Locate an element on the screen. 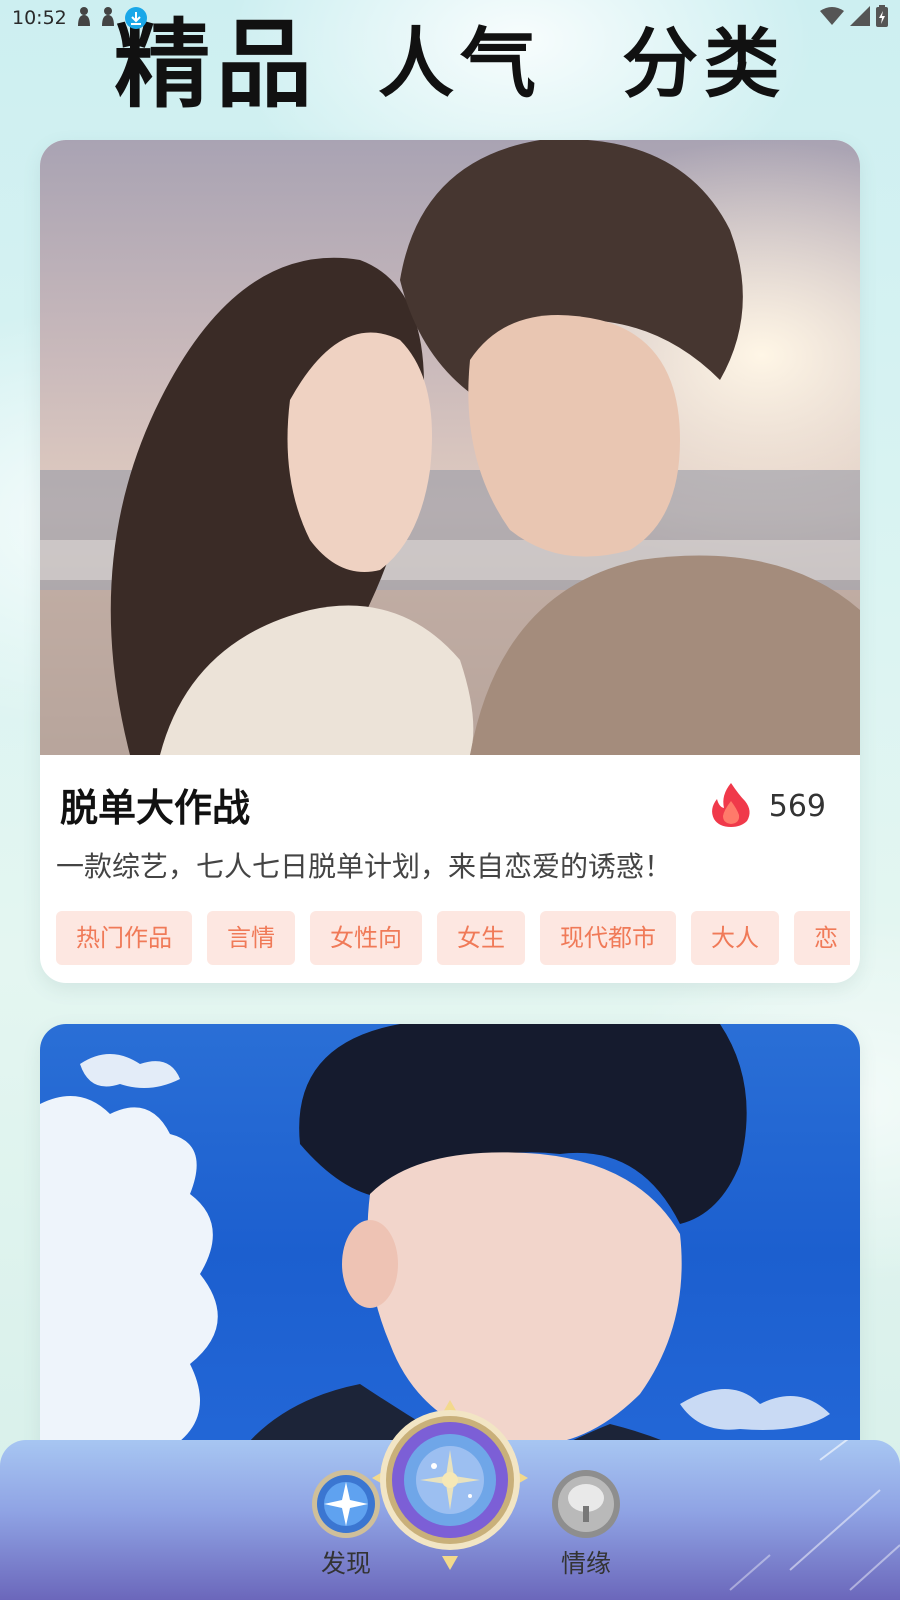 The width and height of the screenshot is (900, 1600). battery-icon is located at coordinates (882, 18).